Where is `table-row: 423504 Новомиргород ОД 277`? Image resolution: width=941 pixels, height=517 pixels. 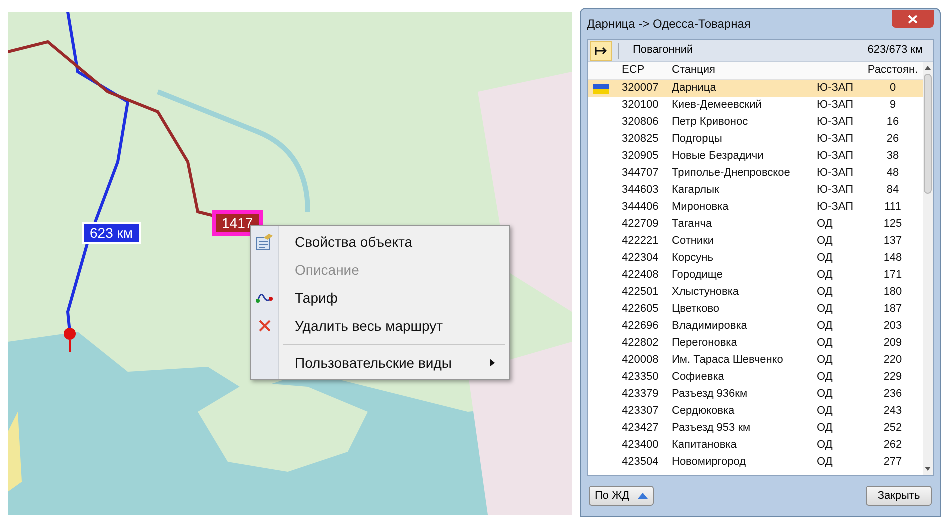
table-row: 423504 Новомиргород ОД 277 is located at coordinates (755, 462).